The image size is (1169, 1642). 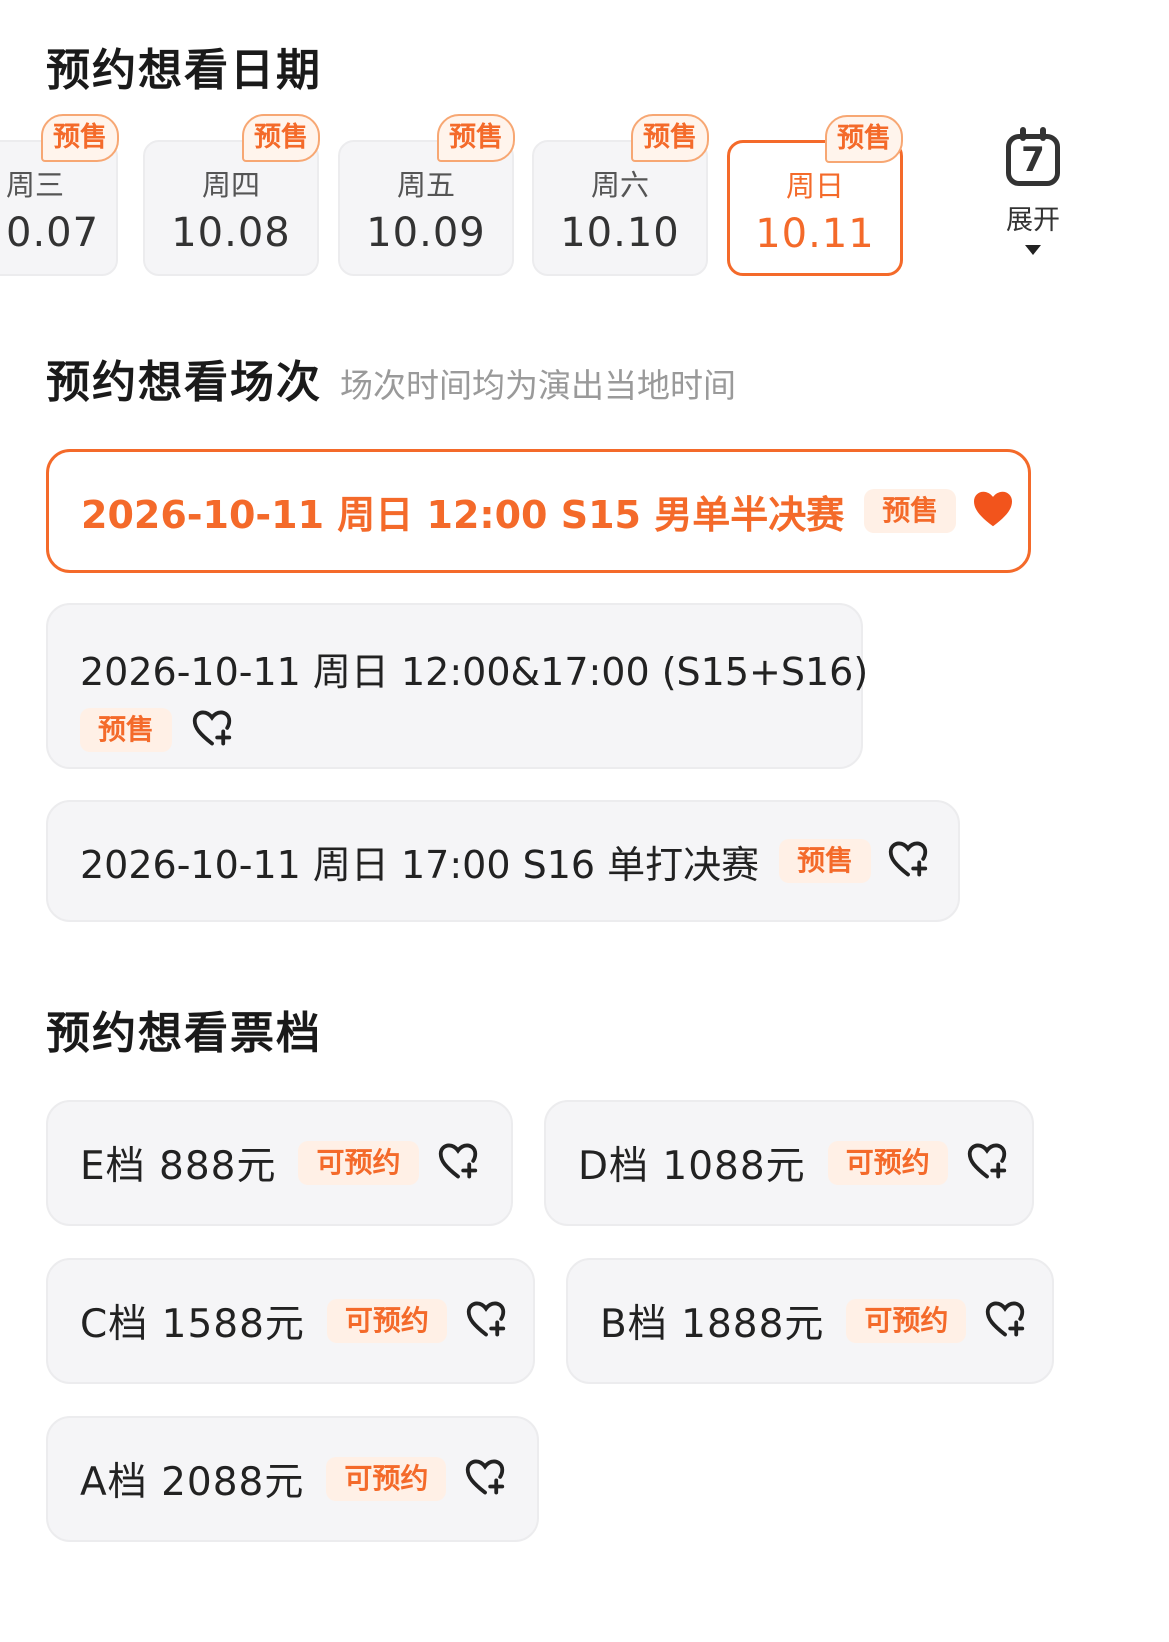 I want to click on tier-option-c: C档 1588元 可预约, so click(x=290, y=1321).